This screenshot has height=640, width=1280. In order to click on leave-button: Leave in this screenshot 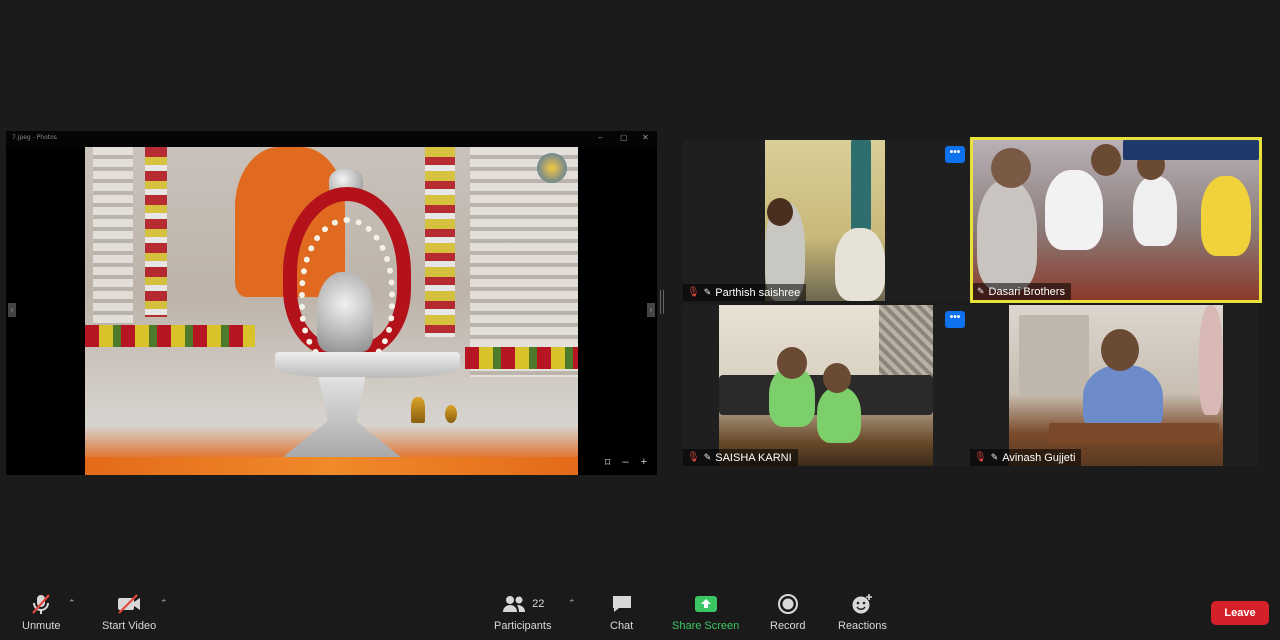, I will do `click(1240, 613)`.